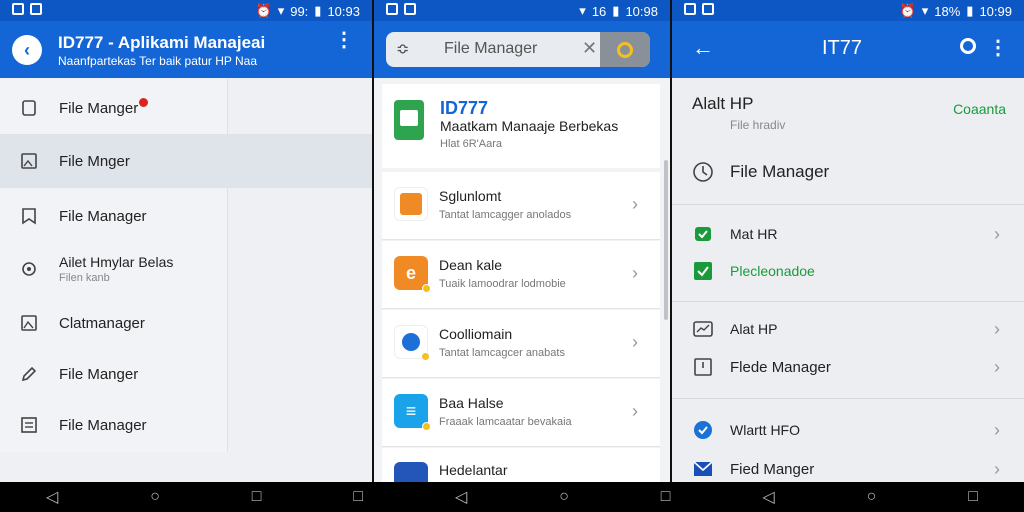  What do you see at coordinates (95, 274) in the screenshot?
I see `menu-item: Ailet Hmylar Belas Filen kanb` at bounding box center [95, 274].